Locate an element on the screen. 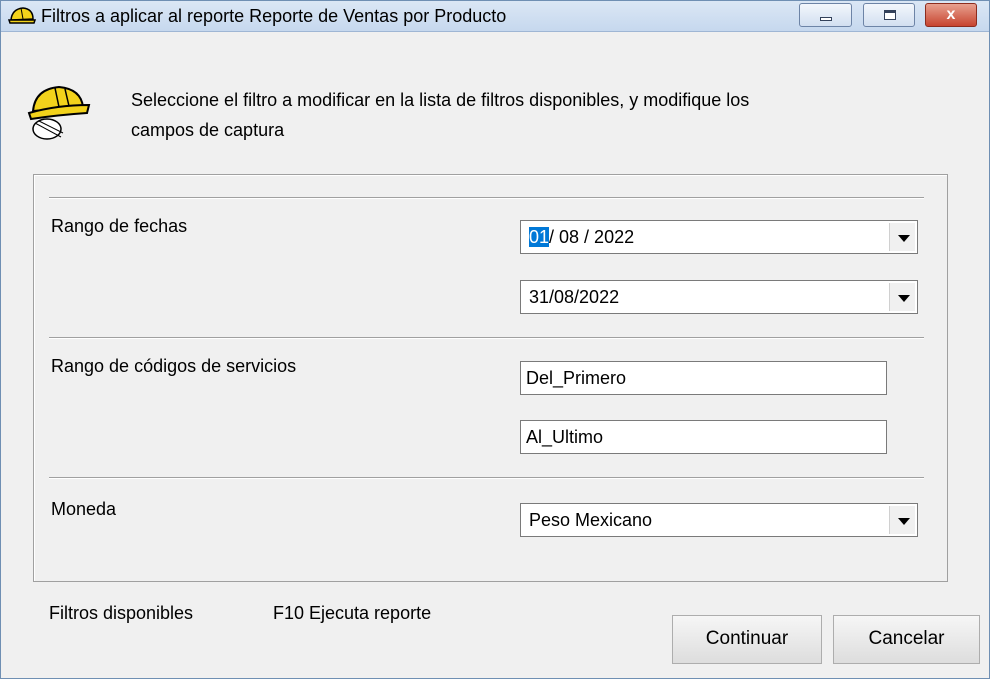 Image resolution: width=990 pixels, height=679 pixels. date-from-dropdown-button is located at coordinates (902, 237).